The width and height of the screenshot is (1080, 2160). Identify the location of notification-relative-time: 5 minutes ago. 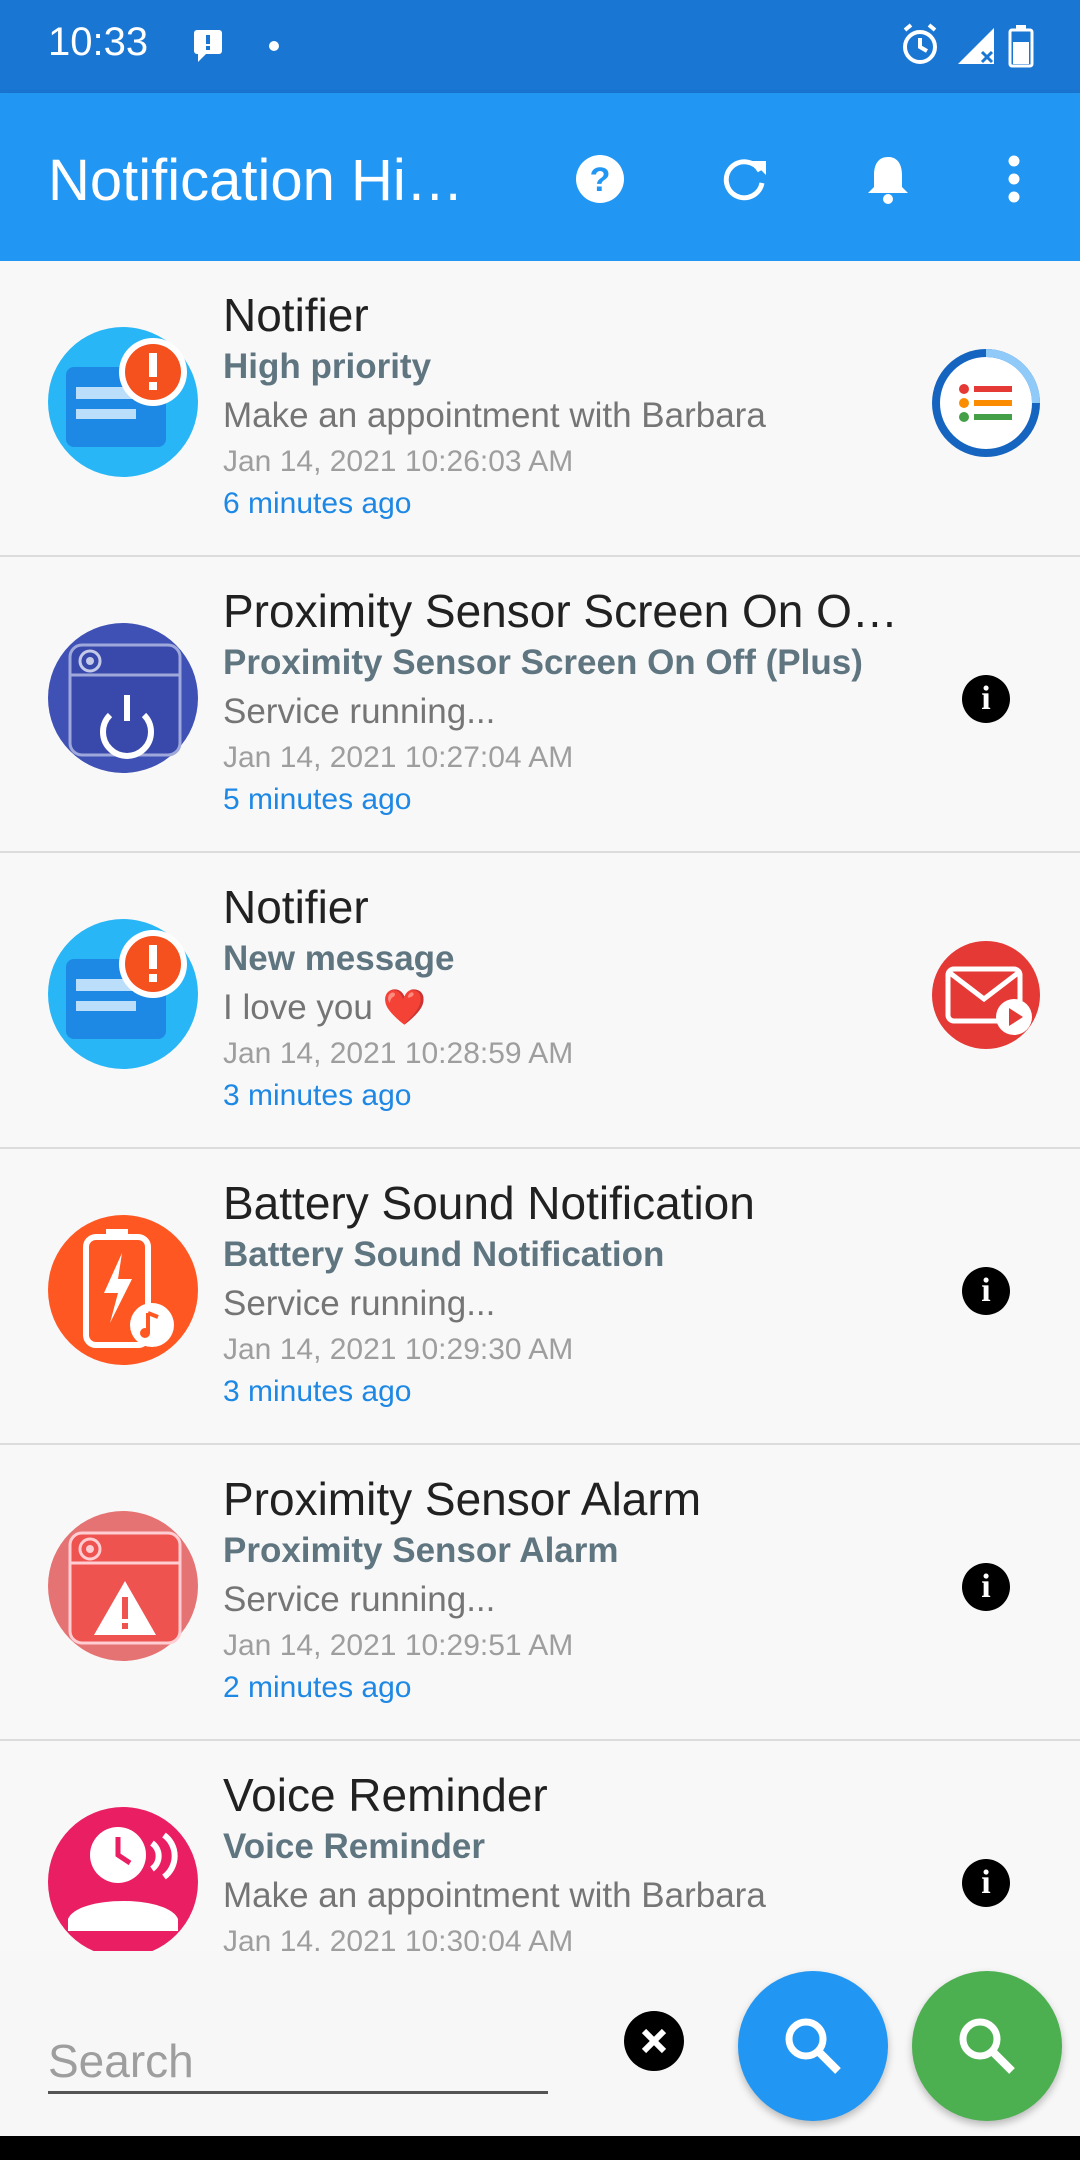
(317, 799).